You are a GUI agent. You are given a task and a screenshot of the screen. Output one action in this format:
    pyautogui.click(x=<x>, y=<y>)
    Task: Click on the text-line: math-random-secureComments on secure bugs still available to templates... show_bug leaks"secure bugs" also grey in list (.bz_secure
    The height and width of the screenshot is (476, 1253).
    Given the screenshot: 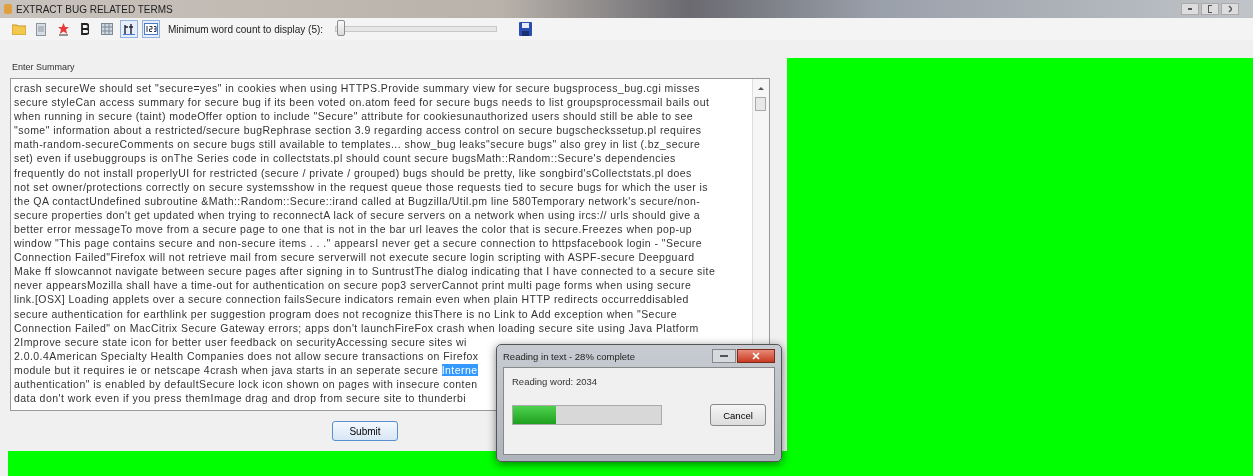 What is the action you would take?
    pyautogui.click(x=357, y=144)
    